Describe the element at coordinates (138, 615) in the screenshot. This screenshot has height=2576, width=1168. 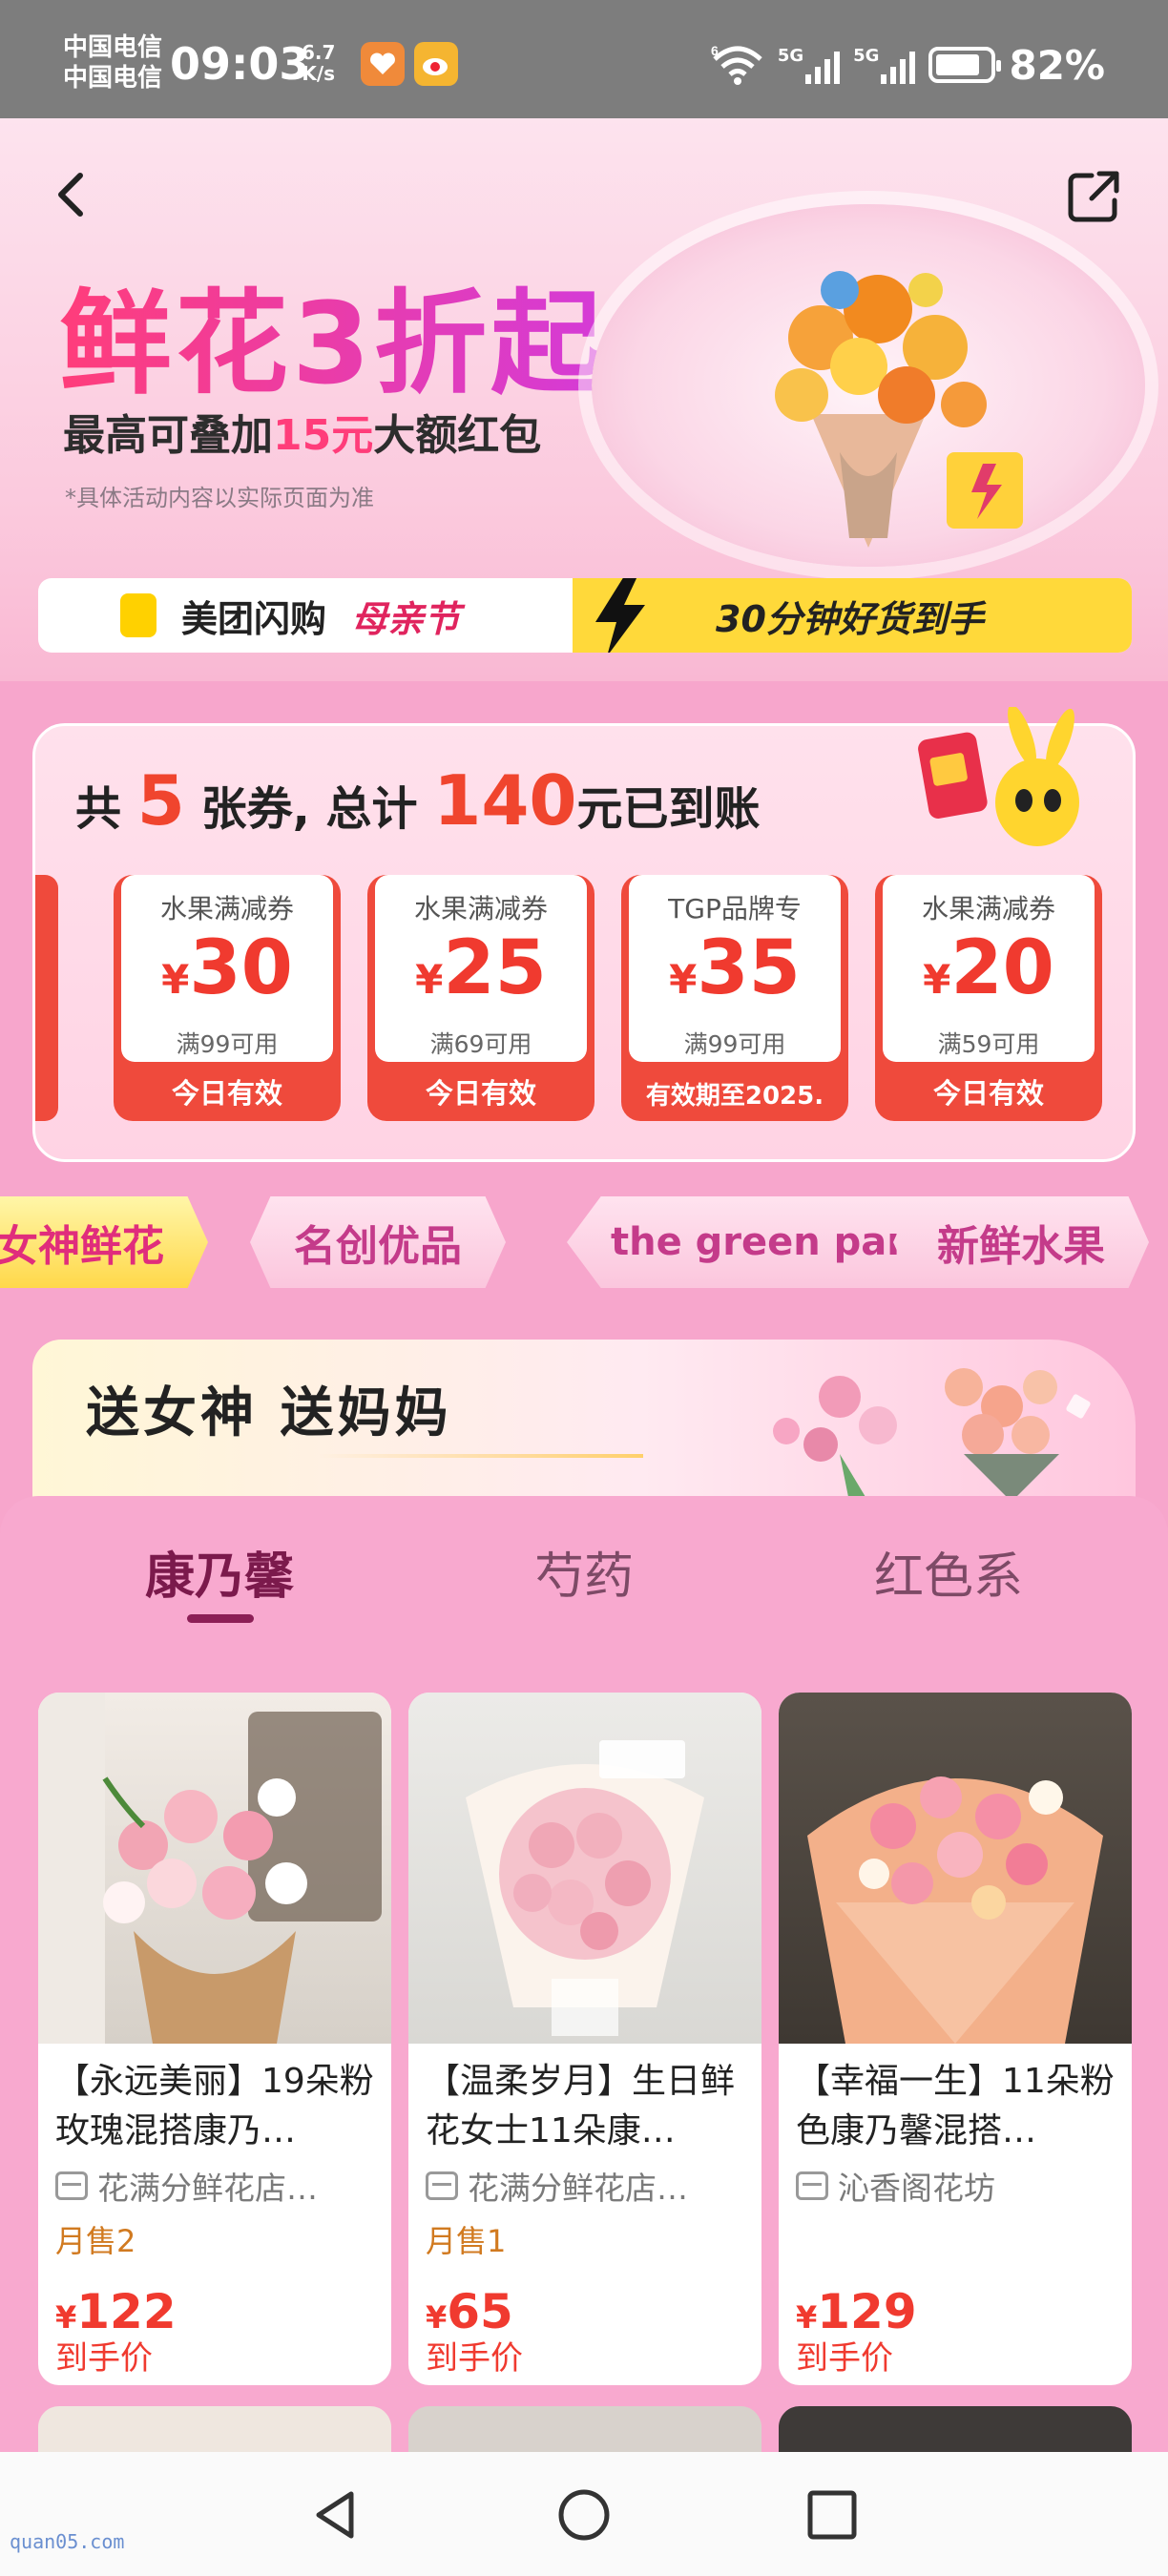
I see `meituan-bag-icon` at that location.